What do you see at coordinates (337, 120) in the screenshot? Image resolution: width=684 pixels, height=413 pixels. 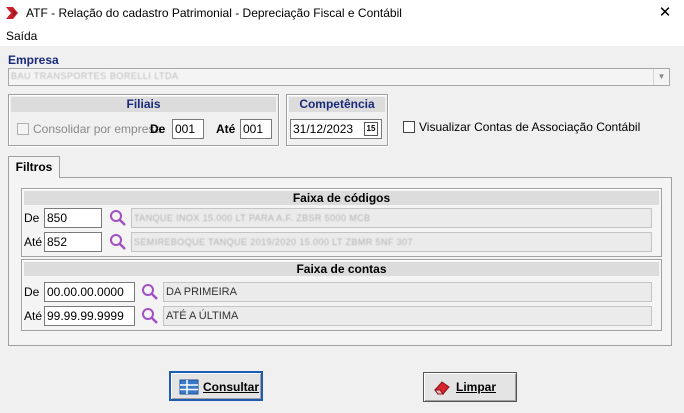 I see `competencia-group: Competência 31/12/2023 15` at bounding box center [337, 120].